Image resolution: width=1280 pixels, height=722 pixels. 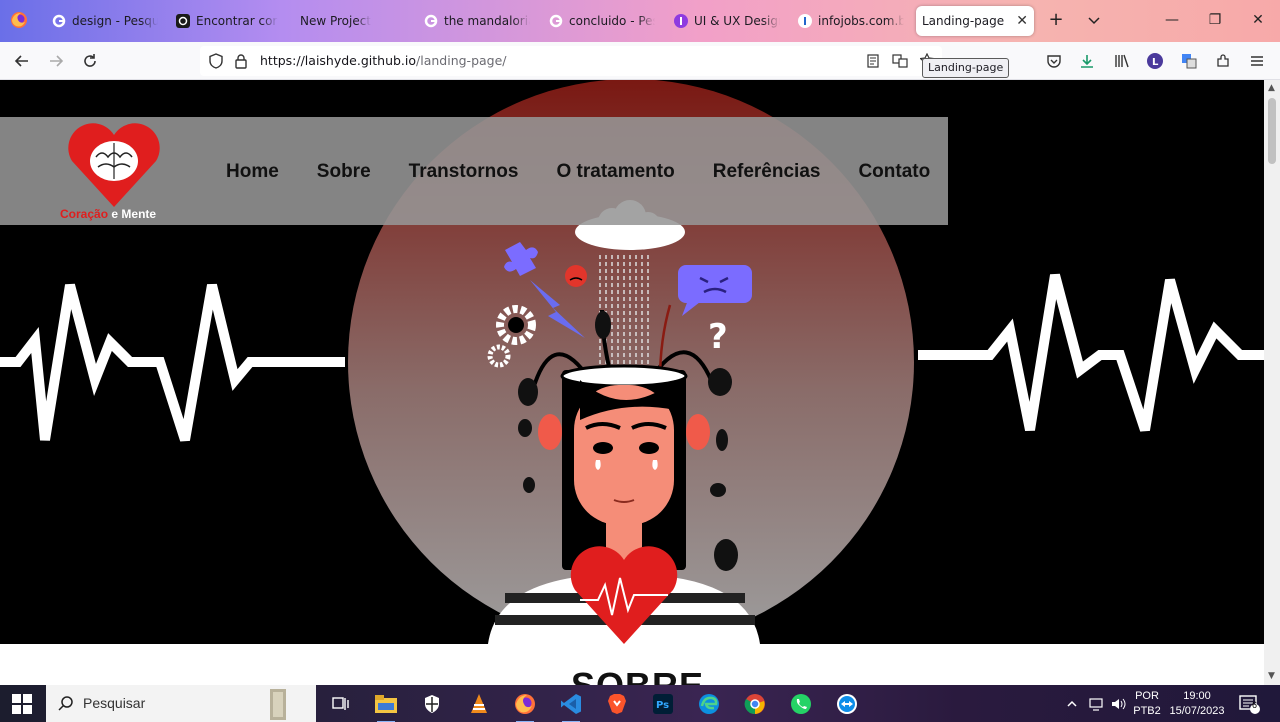 What do you see at coordinates (1197, 704) in the screenshot?
I see `clock: 19:00 15/07/2023` at bounding box center [1197, 704].